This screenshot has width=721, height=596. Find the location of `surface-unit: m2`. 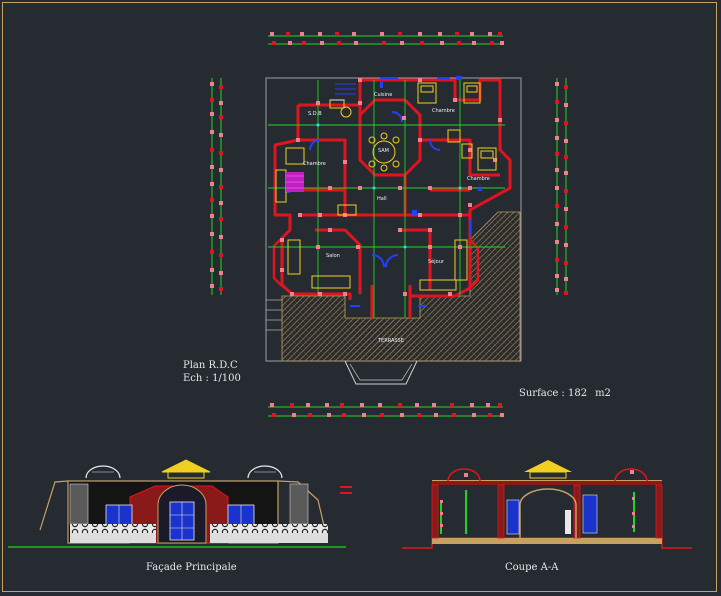

surface-unit: m2 is located at coordinates (603, 393).